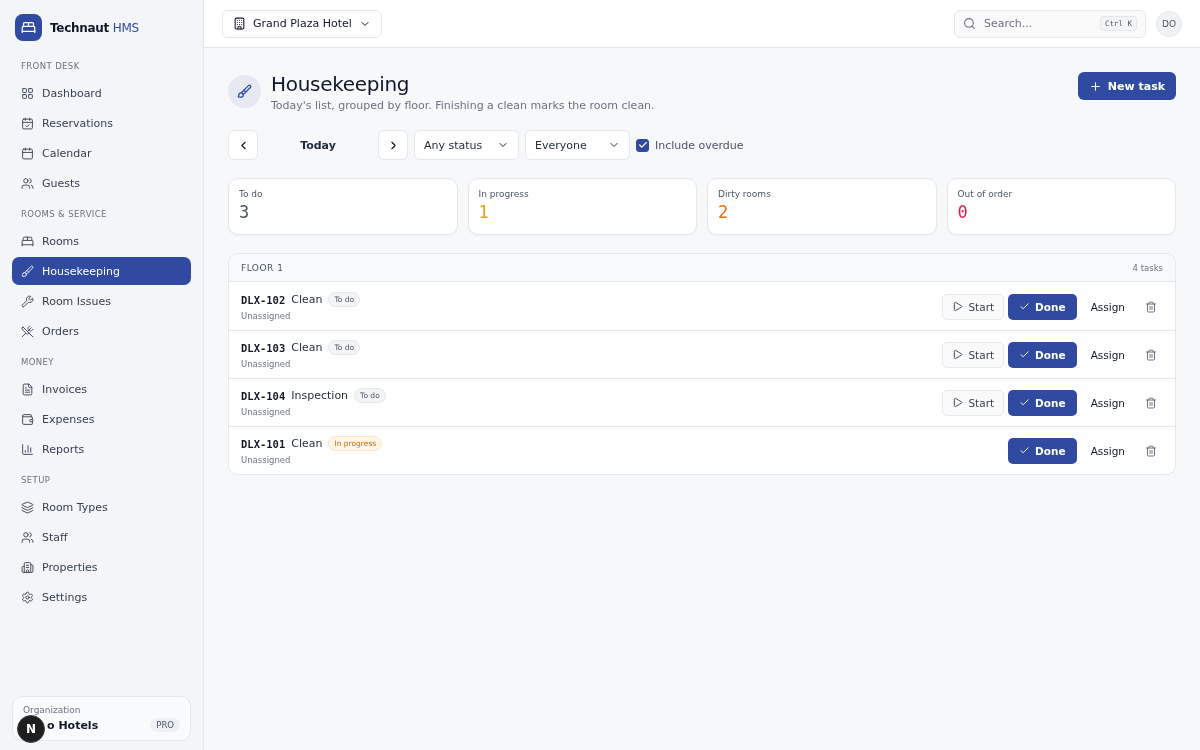  I want to click on brand-name: Technaut HMS, so click(94, 27).